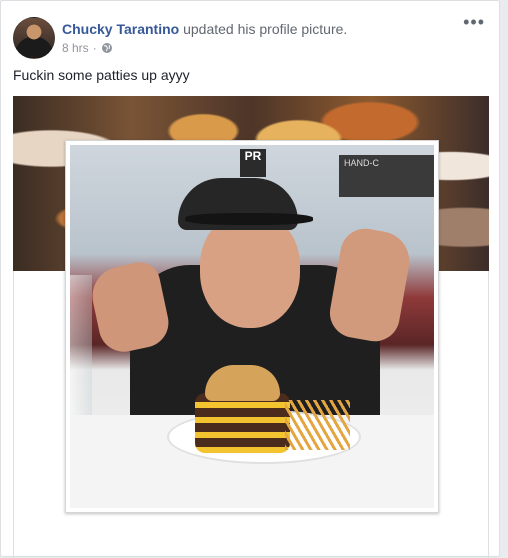  Describe the element at coordinates (265, 29) in the screenshot. I see `post-action-text: updated his profile picture.` at that location.